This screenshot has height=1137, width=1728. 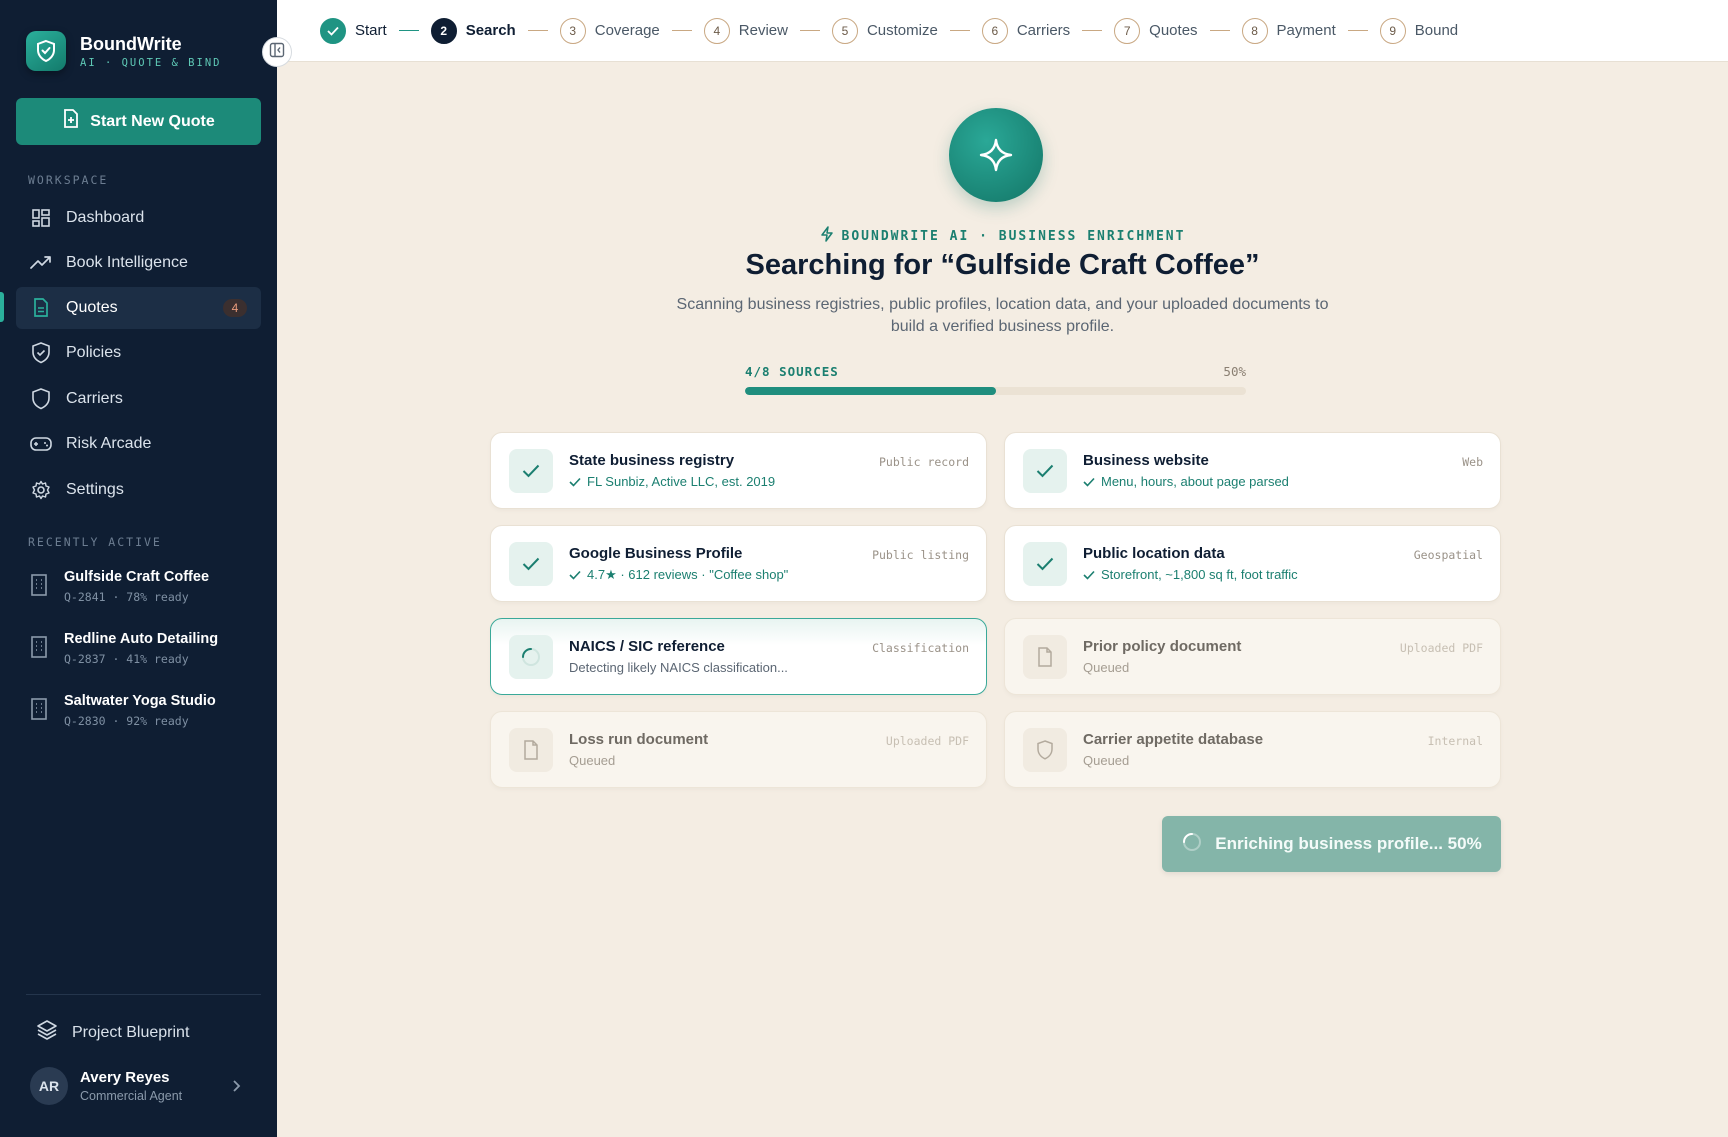 I want to click on sidebar-item-label: Policies, so click(x=94, y=352).